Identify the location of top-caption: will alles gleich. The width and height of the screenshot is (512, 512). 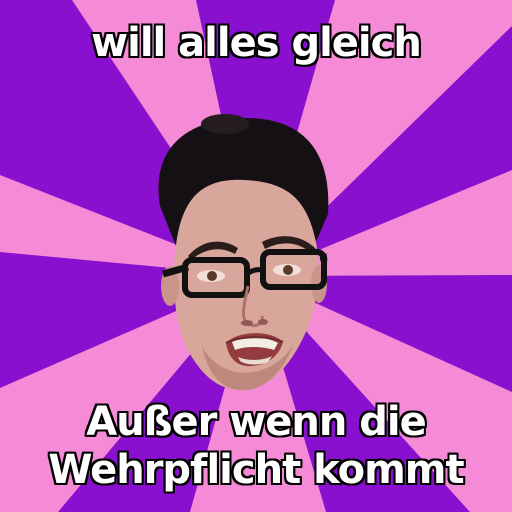
(256, 43).